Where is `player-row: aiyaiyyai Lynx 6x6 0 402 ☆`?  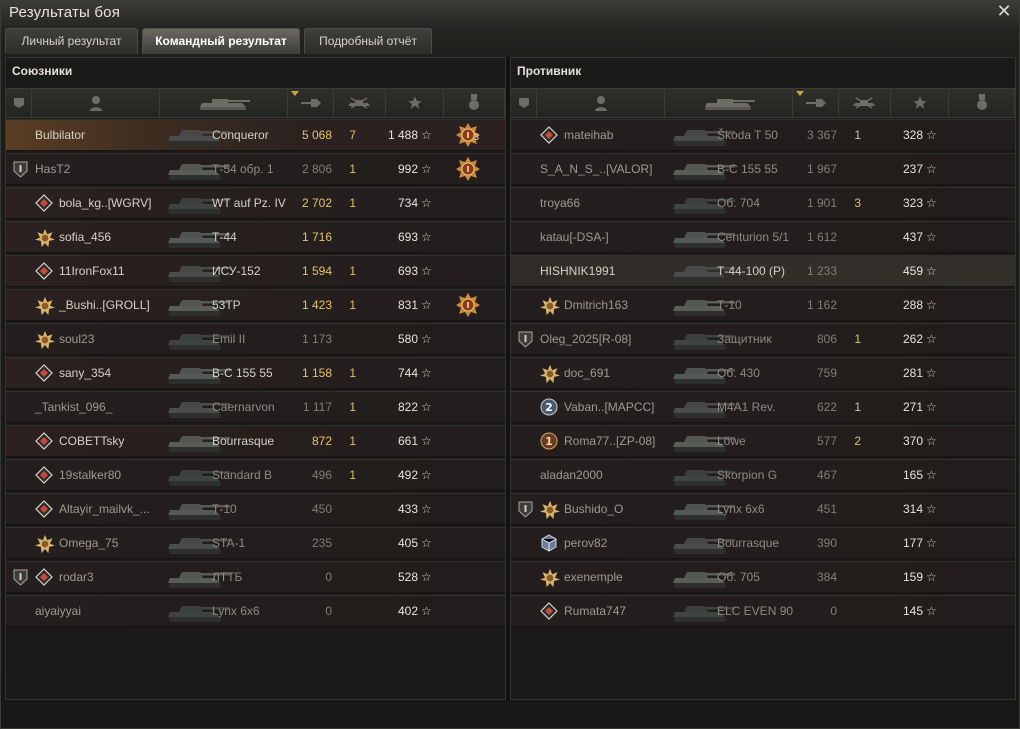
player-row: aiyaiyyai Lynx 6x6 0 402 ☆ is located at coordinates (255, 611).